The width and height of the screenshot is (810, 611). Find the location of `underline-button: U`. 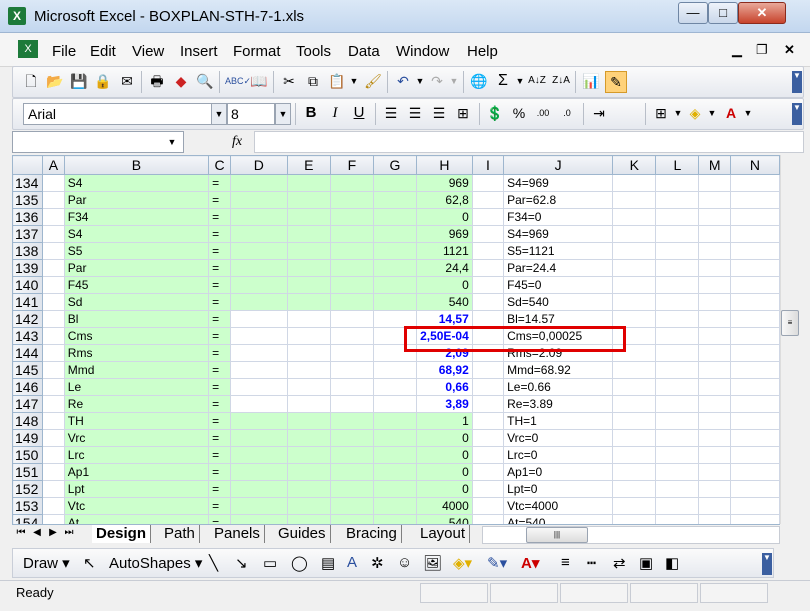

underline-button: U is located at coordinates (359, 113).